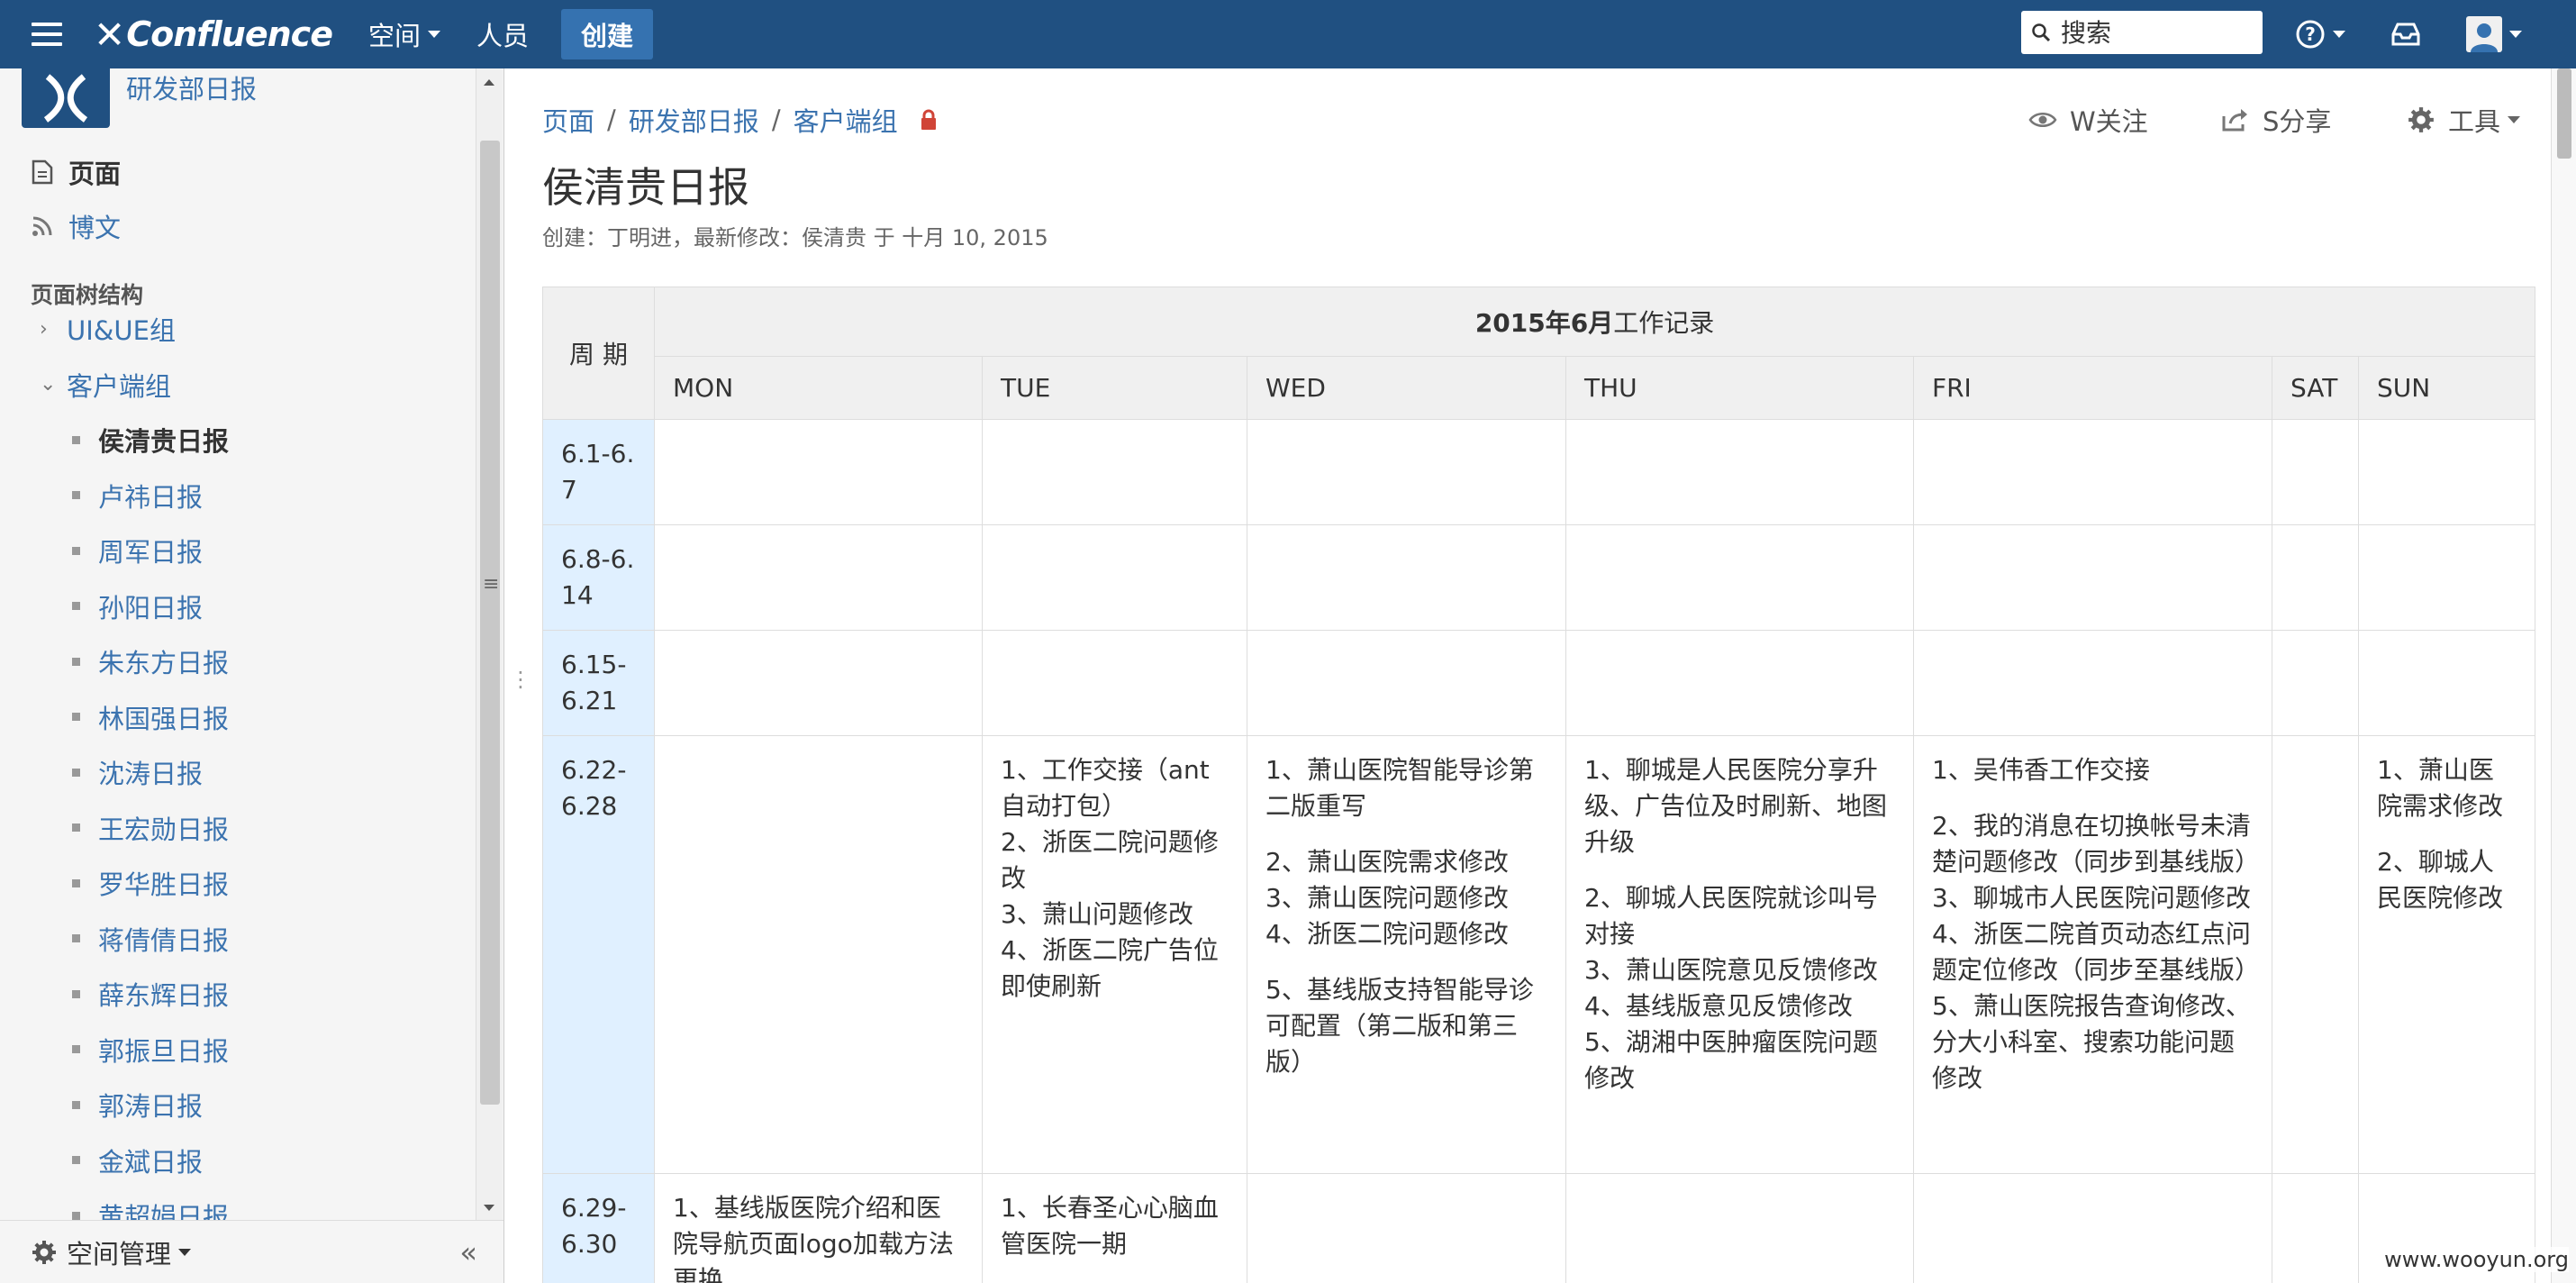 Image resolution: width=2576 pixels, height=1283 pixels. Describe the element at coordinates (111, 1252) in the screenshot. I see `space-tools-menu: 空间管理` at that location.